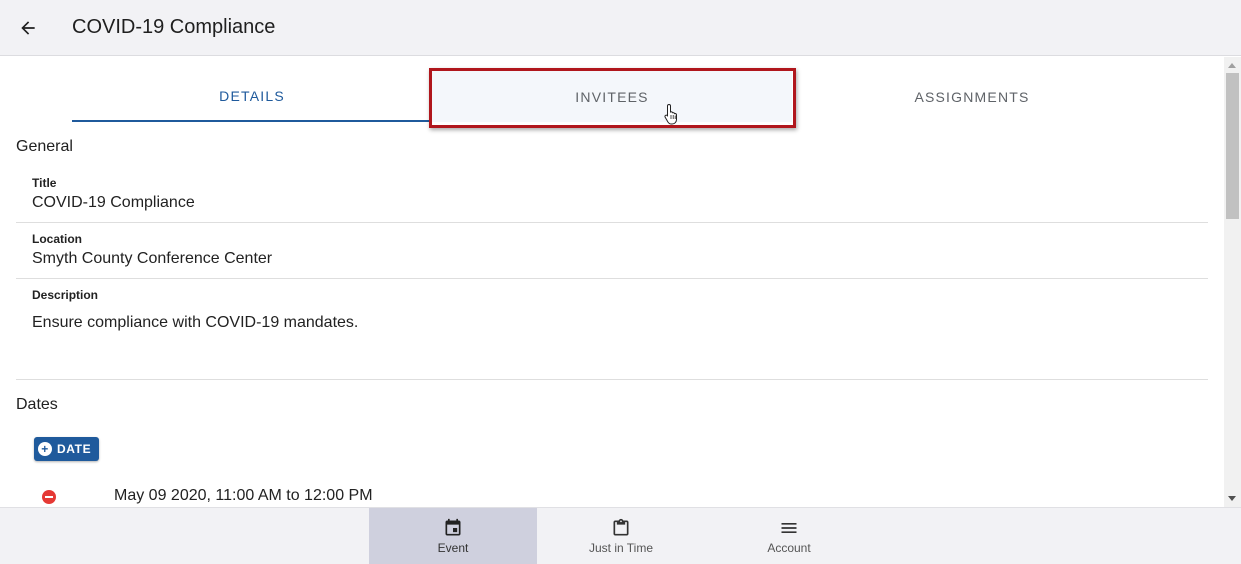  Describe the element at coordinates (453, 548) in the screenshot. I see `nav-label: Event` at that location.